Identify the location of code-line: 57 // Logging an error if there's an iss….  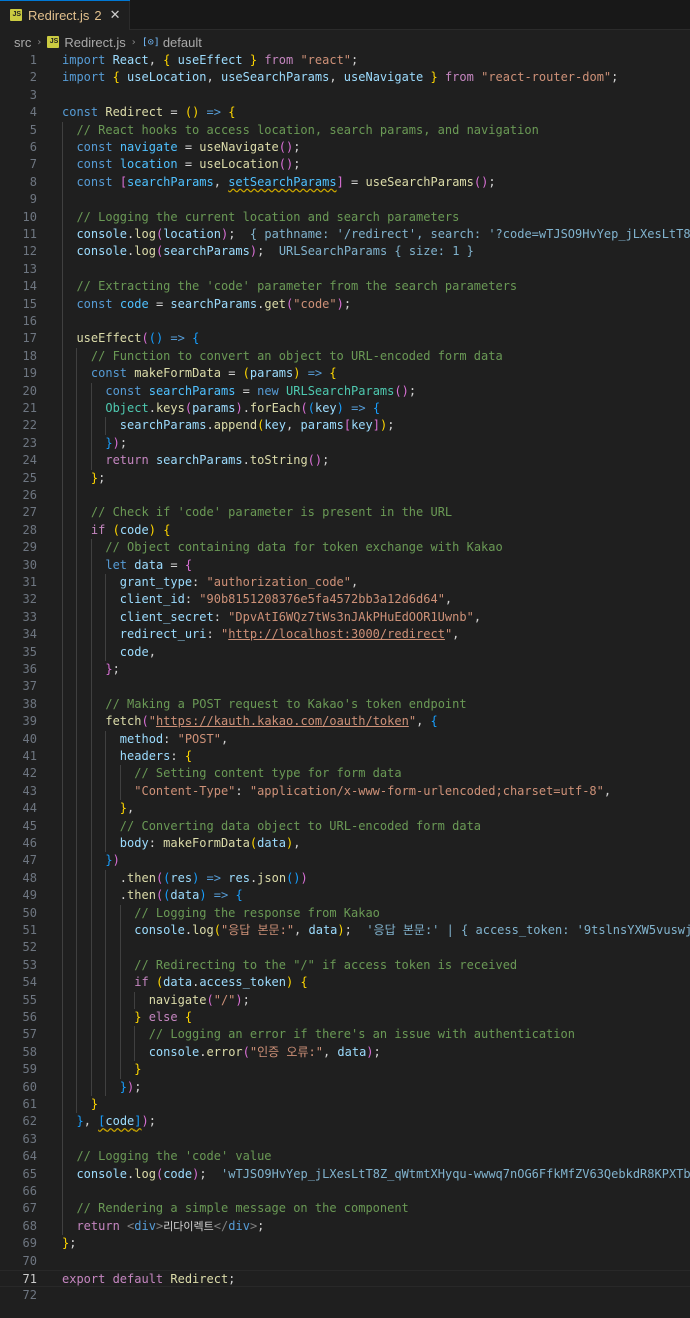
(345, 1035).